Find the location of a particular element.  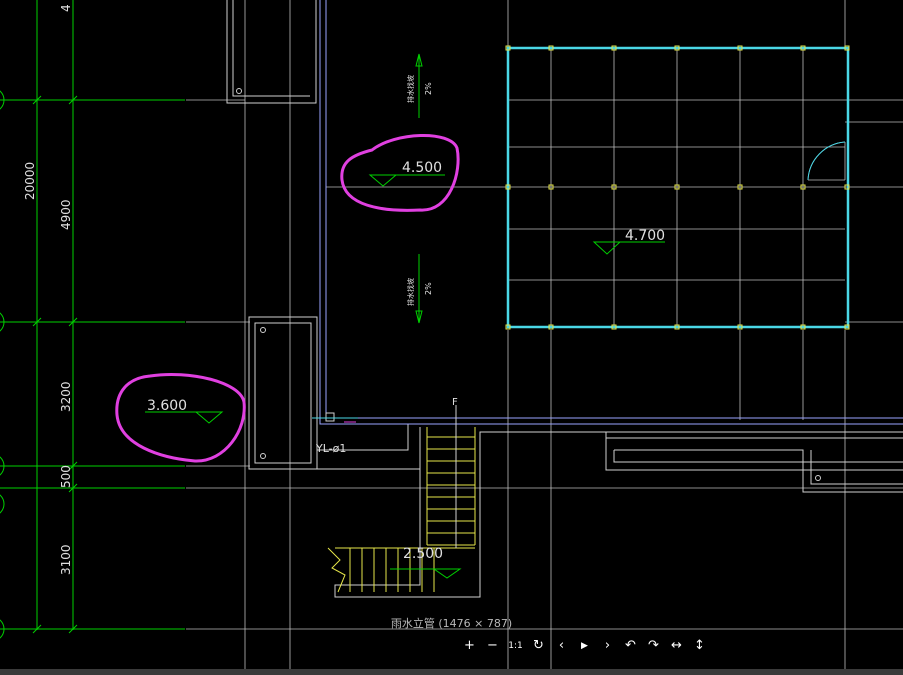

play-button: ▶ is located at coordinates (584, 646).